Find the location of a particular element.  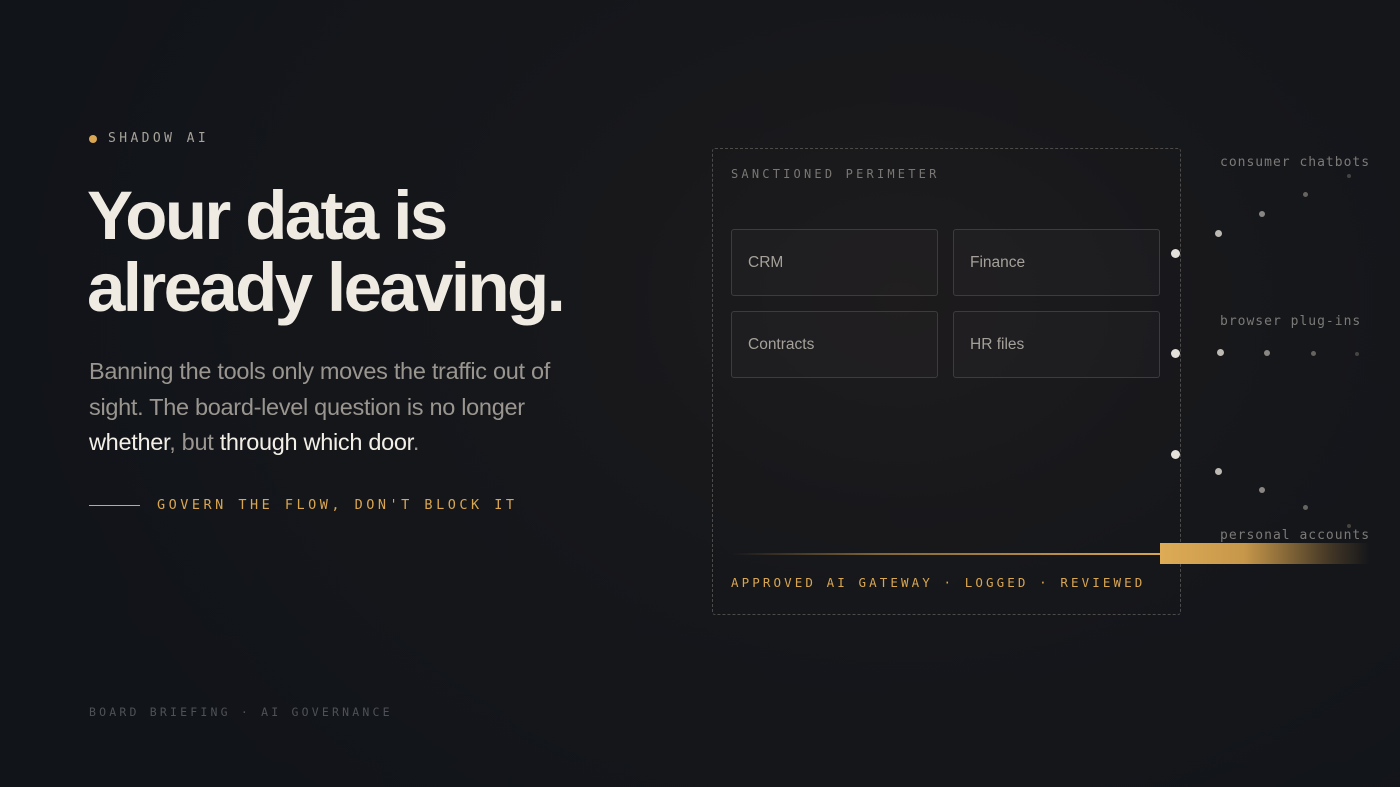

lede-text-3: . is located at coordinates (416, 442).